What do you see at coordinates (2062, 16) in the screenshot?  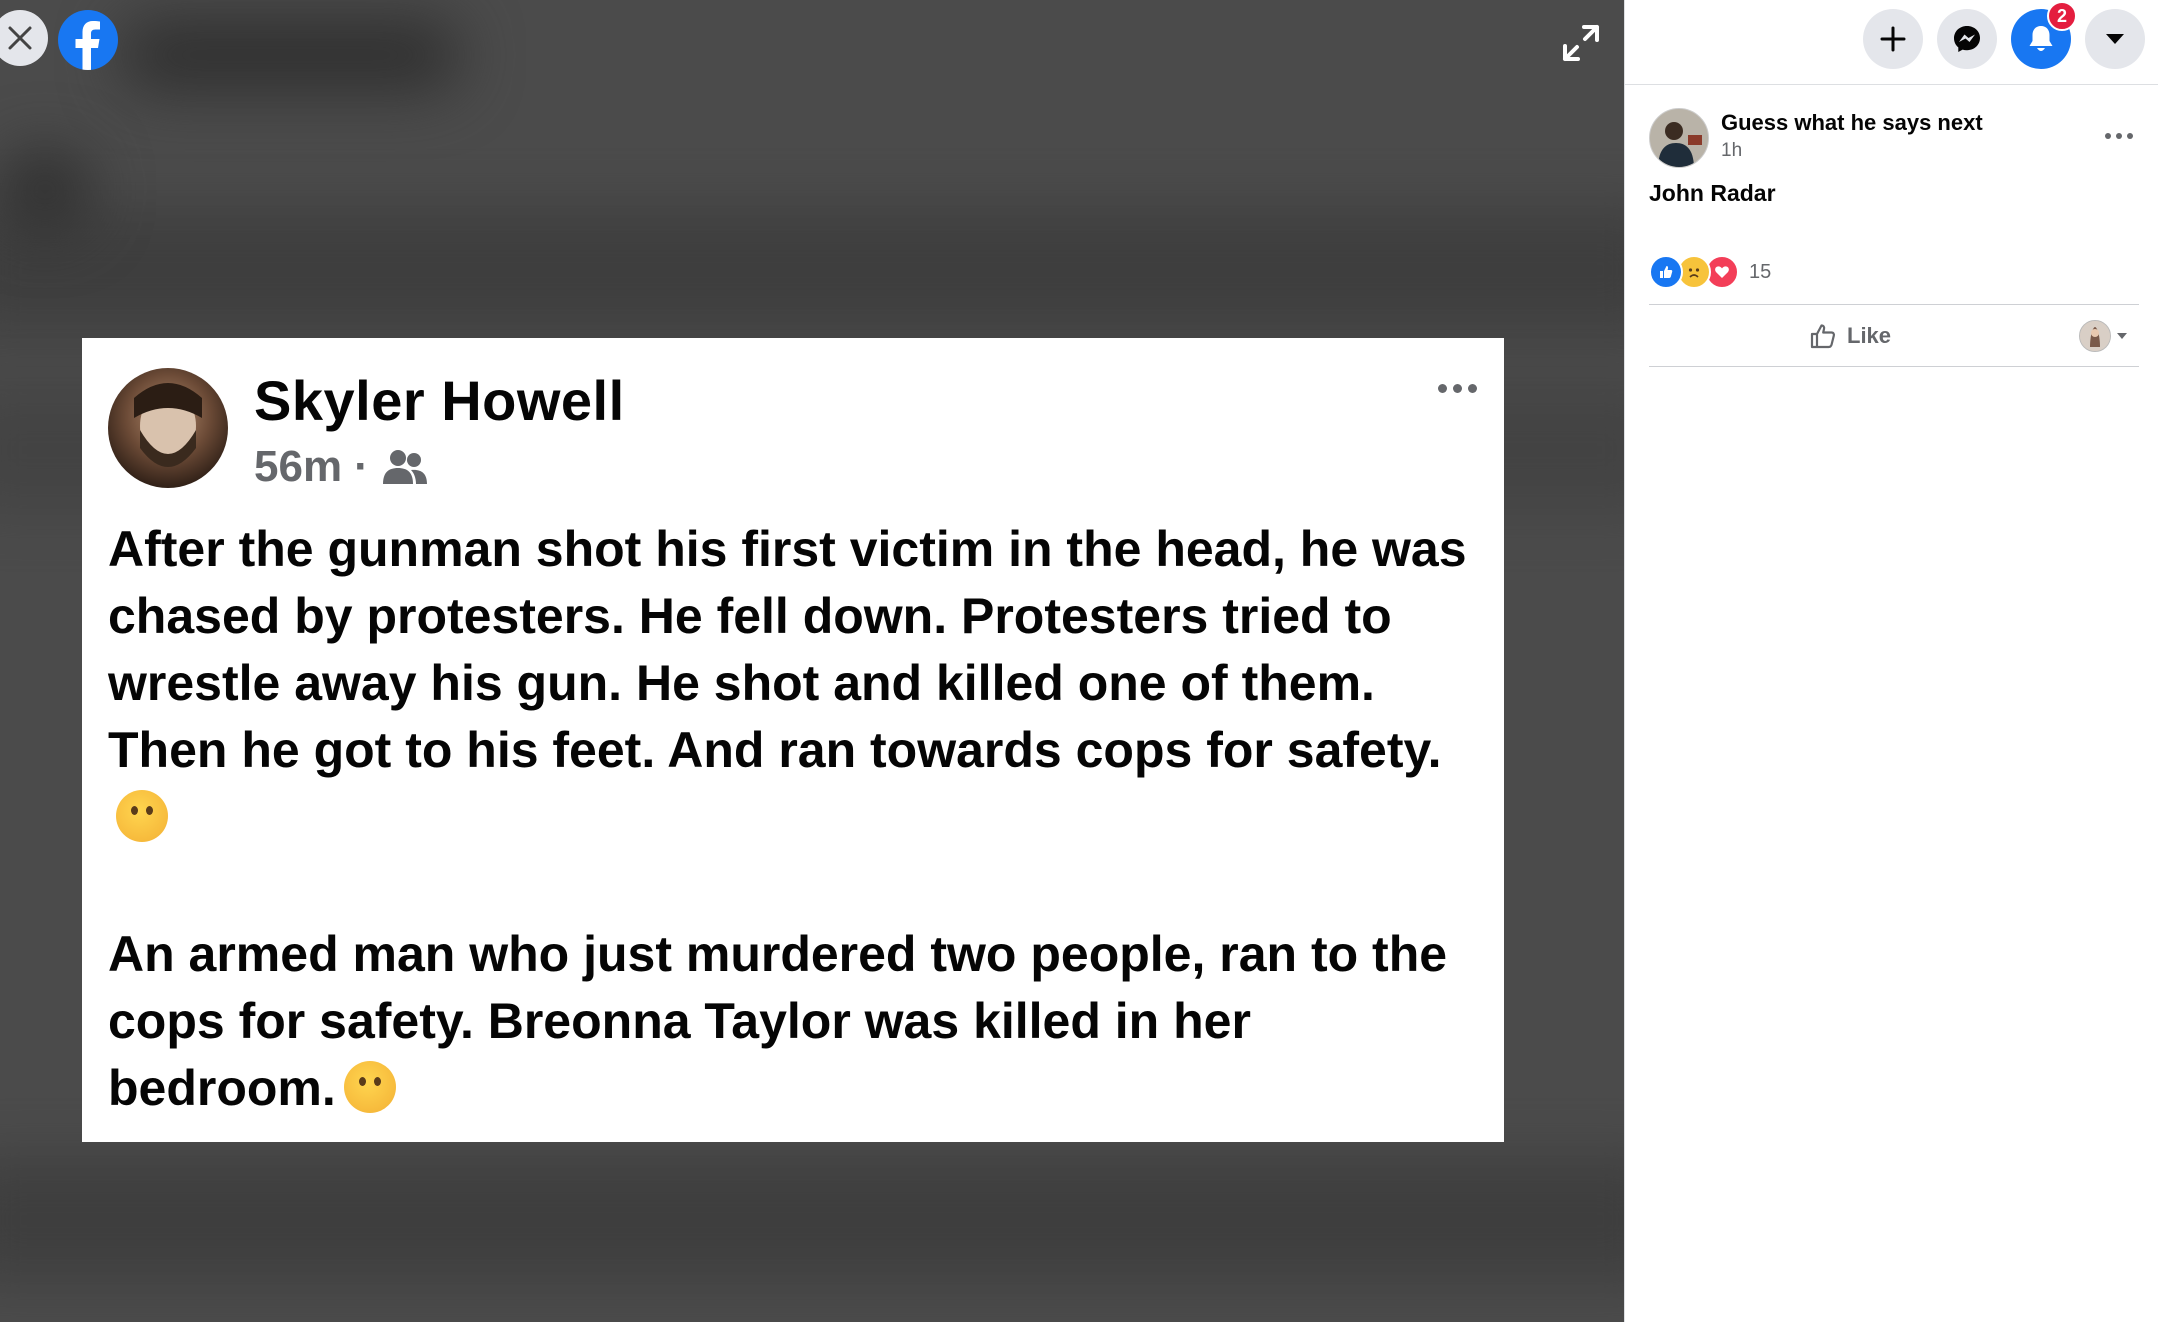 I see `notification-badge: 2` at bounding box center [2062, 16].